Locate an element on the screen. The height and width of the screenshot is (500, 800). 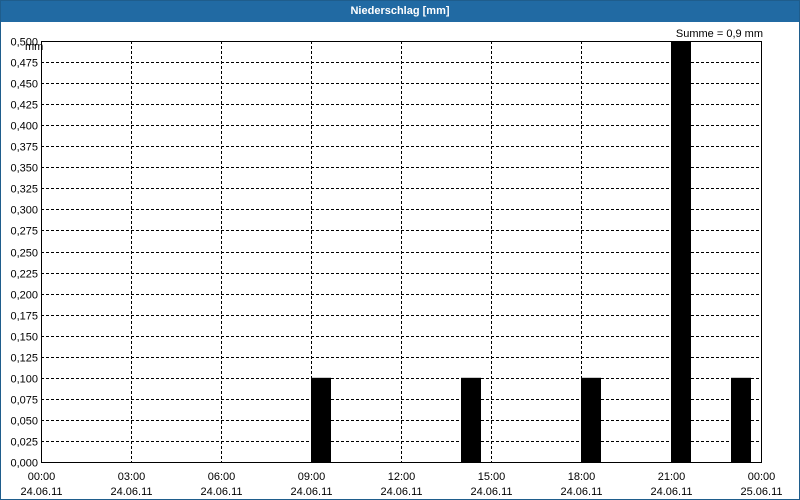
y-tick-label: 0,375 is located at coordinates (24, 148).